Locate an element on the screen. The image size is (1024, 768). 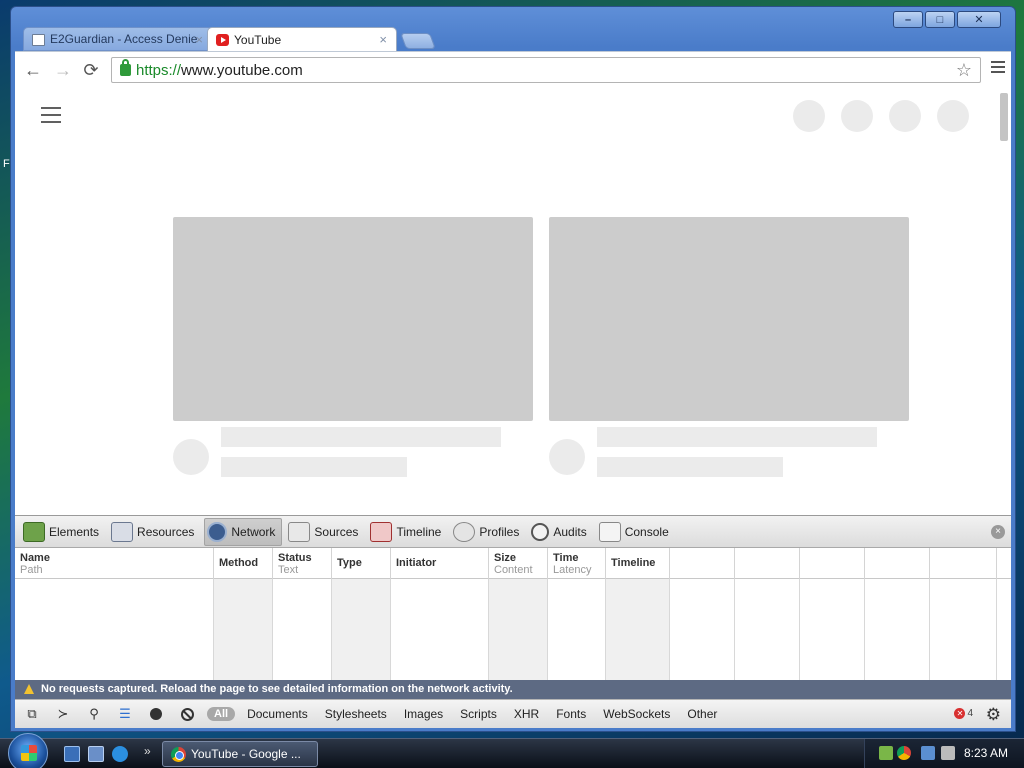
large-rows-icon: ☰ is located at coordinates (125, 714).